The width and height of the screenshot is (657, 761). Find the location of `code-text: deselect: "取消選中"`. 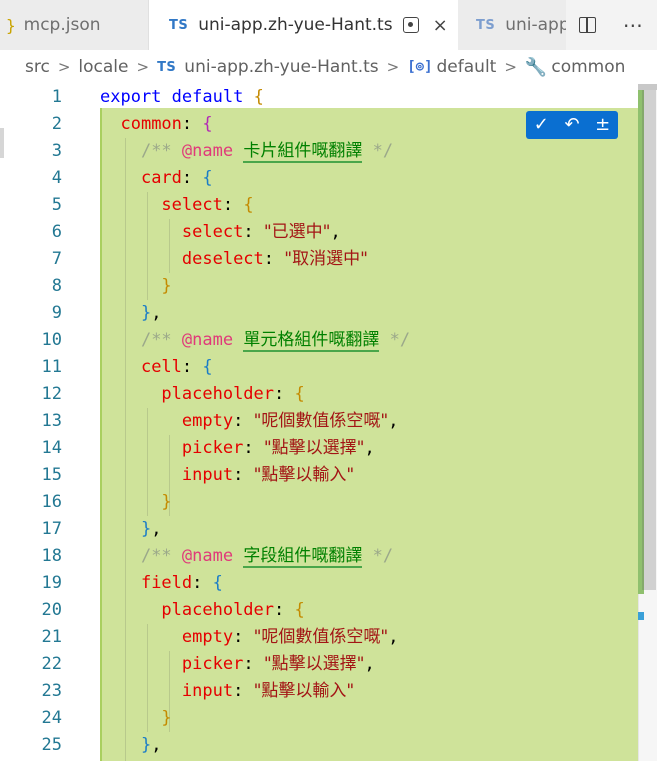

code-text: deselect: "取消選中" is located at coordinates (274, 259).